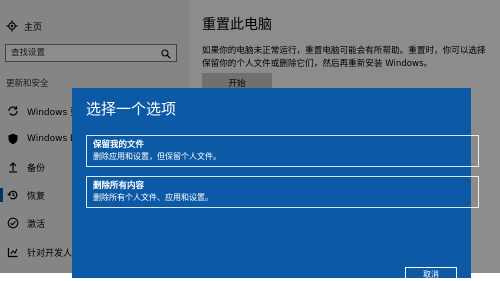  What do you see at coordinates (282, 192) in the screenshot?
I see `remove-everything-option: 删除所有内容 删除所有个人文件、应用和设置。` at bounding box center [282, 192].